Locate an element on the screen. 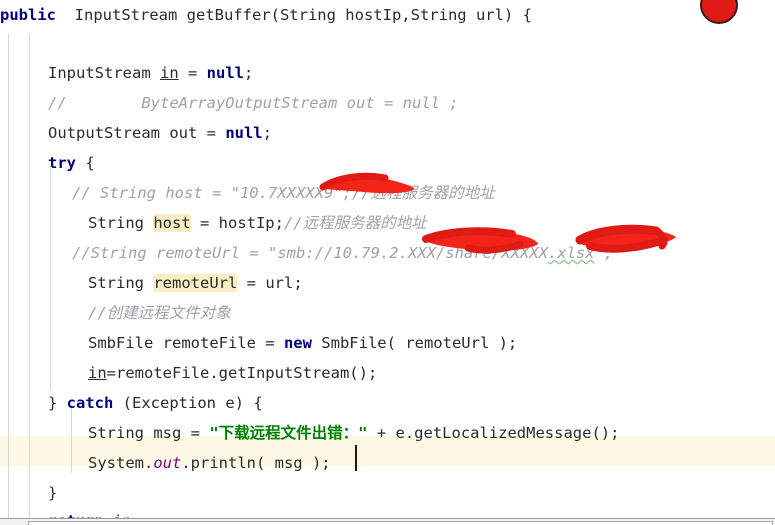 This screenshot has height=525, width=775. code-token: //创建远程文件对象 is located at coordinates (159, 313).